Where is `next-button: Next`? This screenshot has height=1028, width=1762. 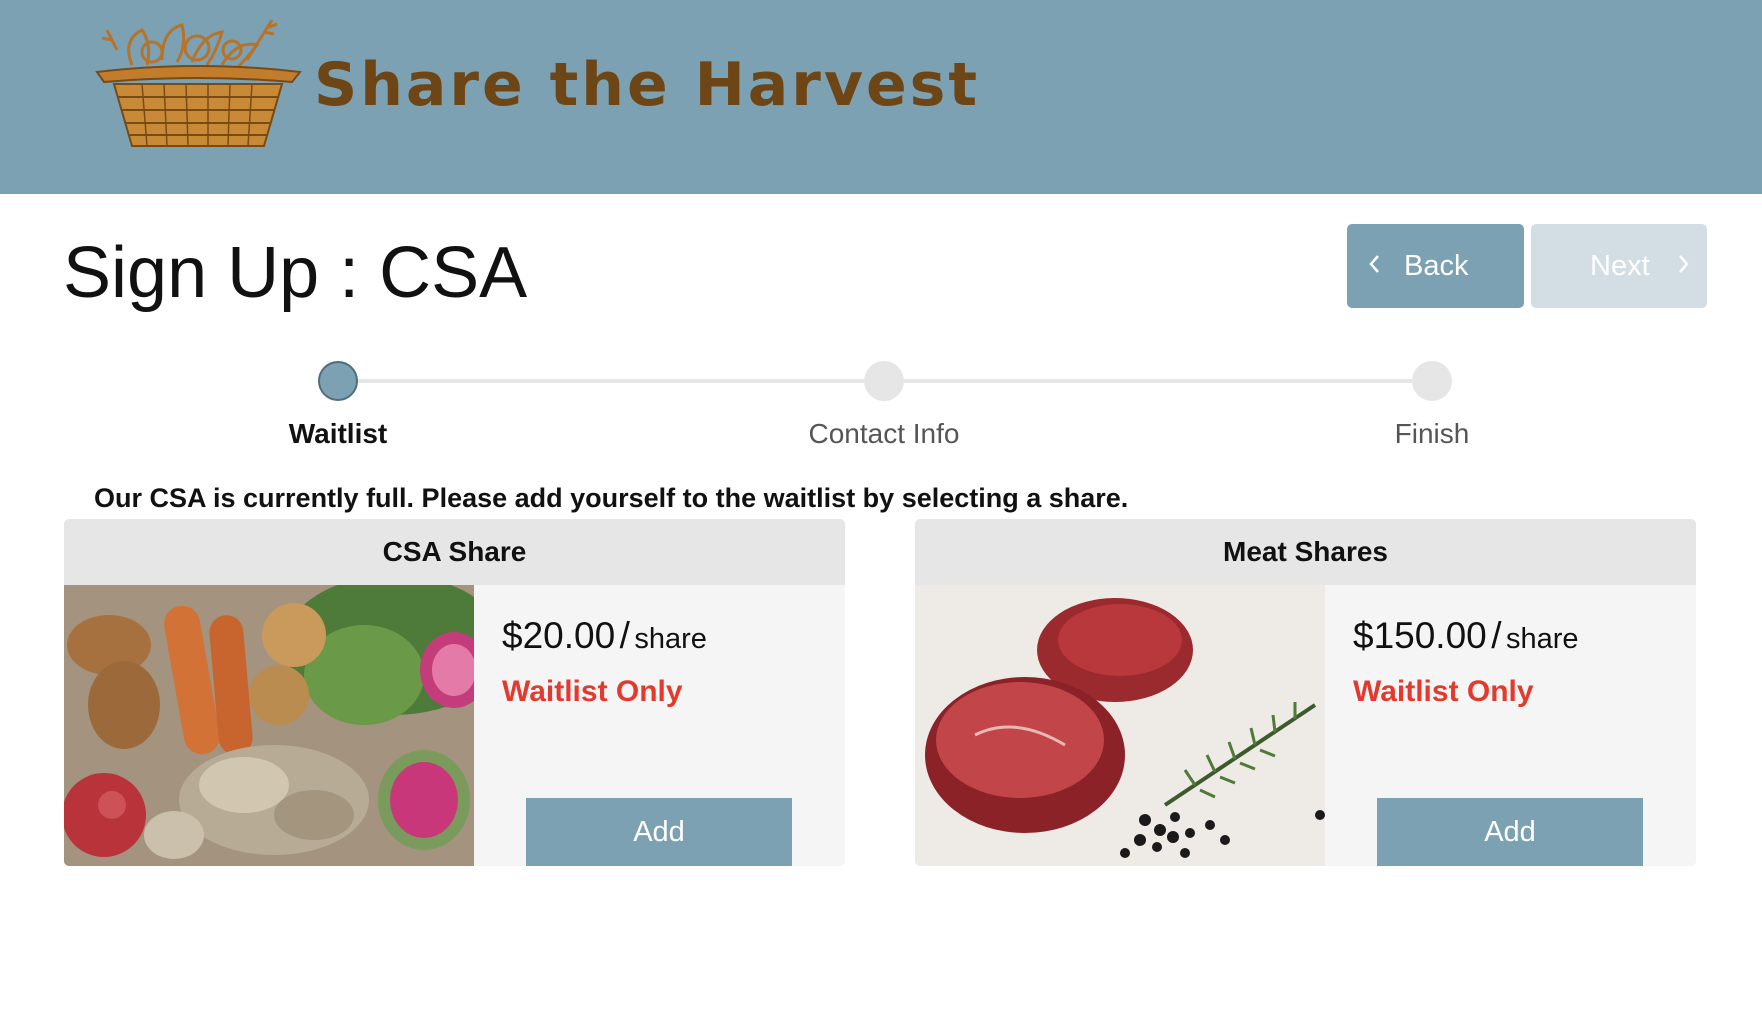 next-button: Next is located at coordinates (1619, 266).